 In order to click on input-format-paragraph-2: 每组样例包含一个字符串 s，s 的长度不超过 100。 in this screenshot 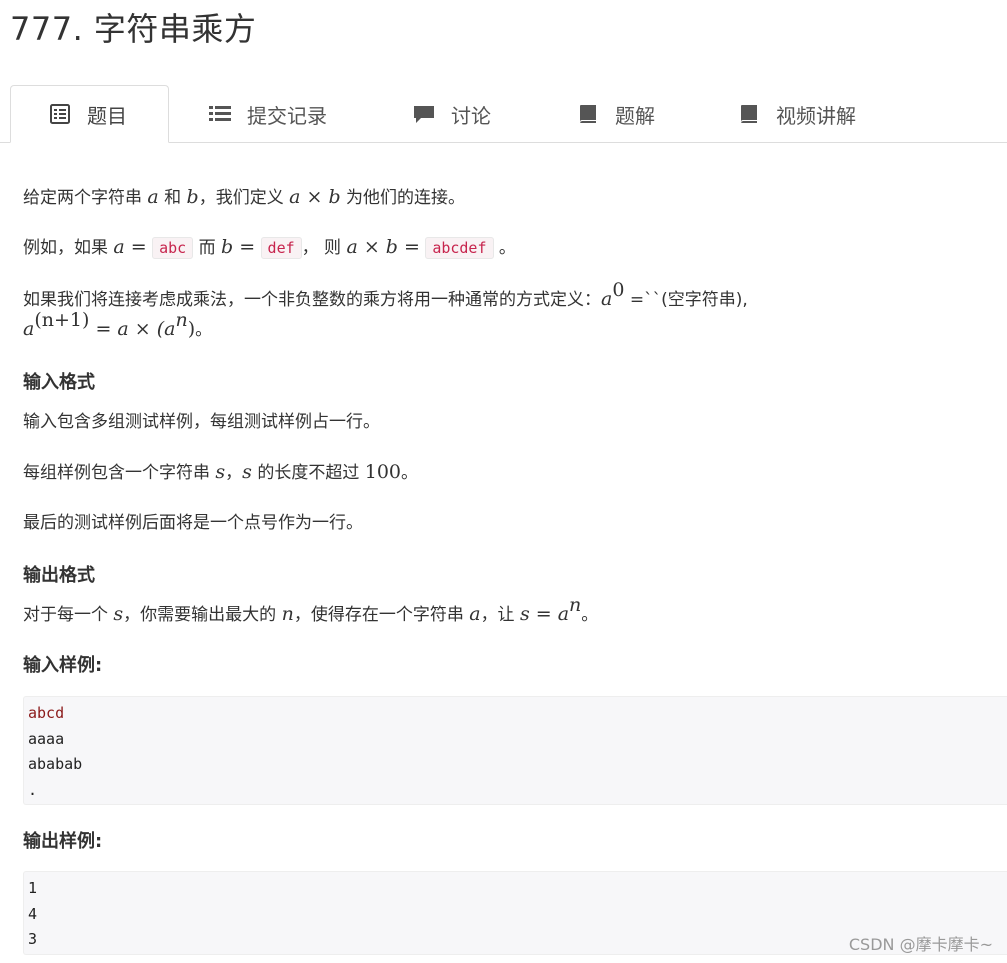, I will do `click(221, 472)`.